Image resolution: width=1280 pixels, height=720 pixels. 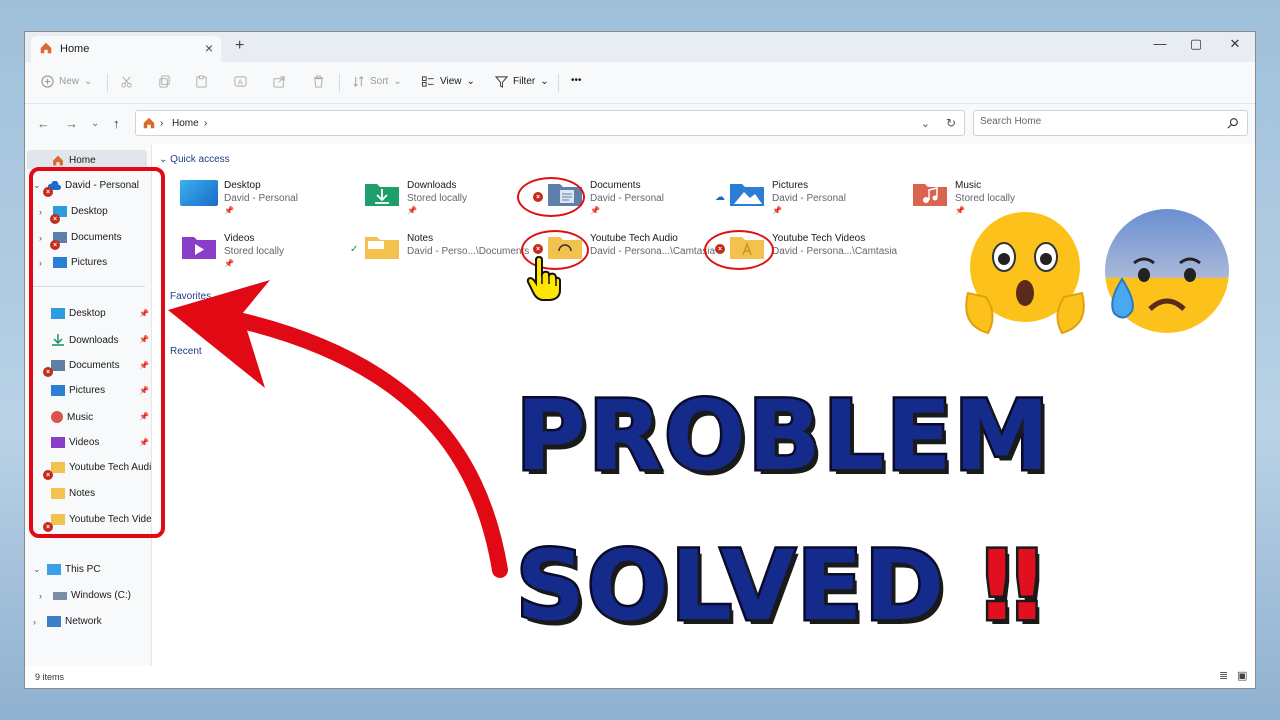 I want to click on sidebar-item-windows-c: › Windows (C:), so click(x=85, y=595).